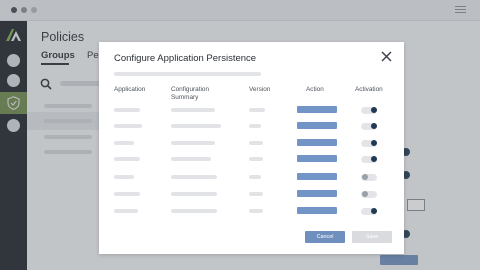 This screenshot has width=480, height=270. I want to click on close-icon, so click(386, 56).